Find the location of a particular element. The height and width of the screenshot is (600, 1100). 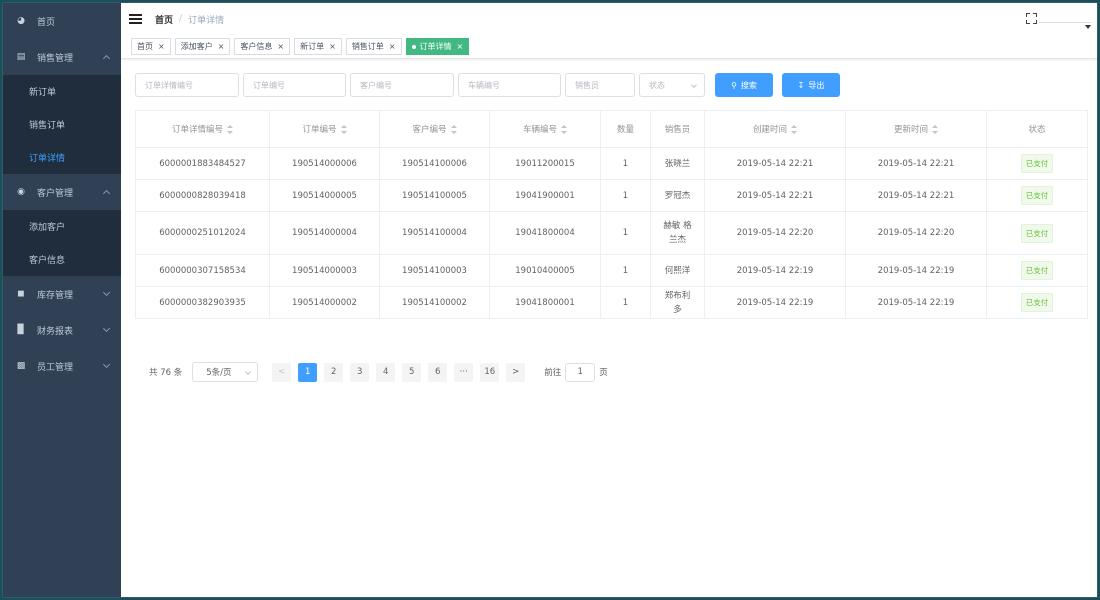

cell-detail_no: 6000001883484527 is located at coordinates (202, 163).